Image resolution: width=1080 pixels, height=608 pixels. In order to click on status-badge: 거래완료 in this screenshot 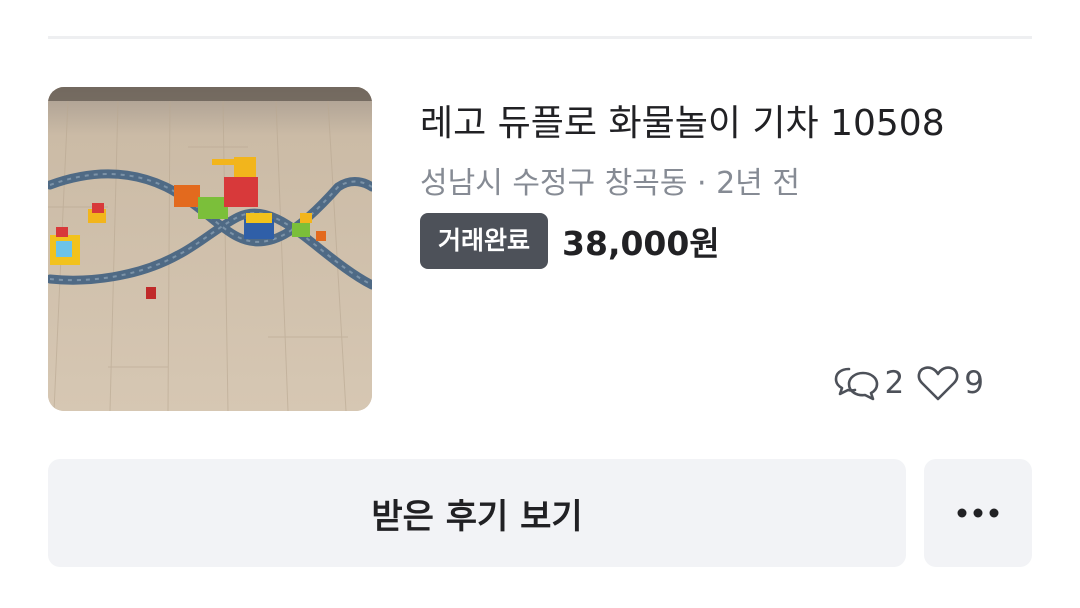, I will do `click(484, 241)`.